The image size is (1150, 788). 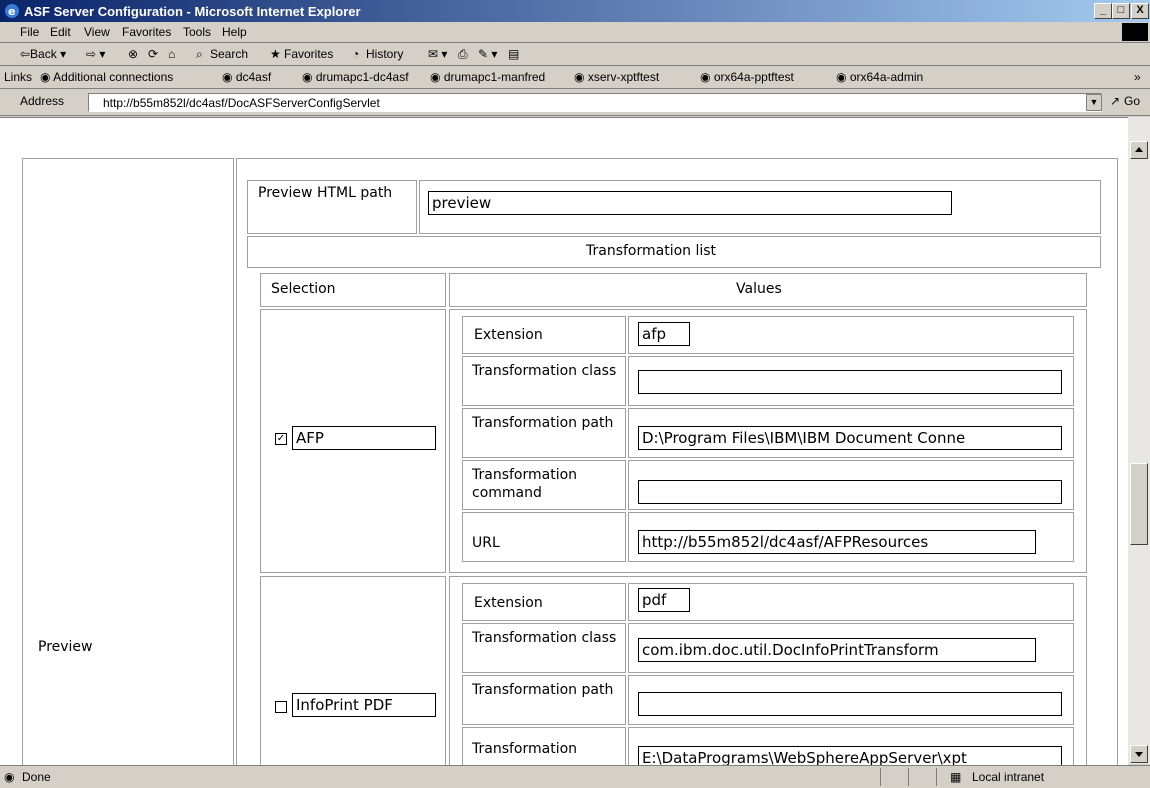 What do you see at coordinates (43, 54) in the screenshot?
I see `back-button: ⇦Back ▾` at bounding box center [43, 54].